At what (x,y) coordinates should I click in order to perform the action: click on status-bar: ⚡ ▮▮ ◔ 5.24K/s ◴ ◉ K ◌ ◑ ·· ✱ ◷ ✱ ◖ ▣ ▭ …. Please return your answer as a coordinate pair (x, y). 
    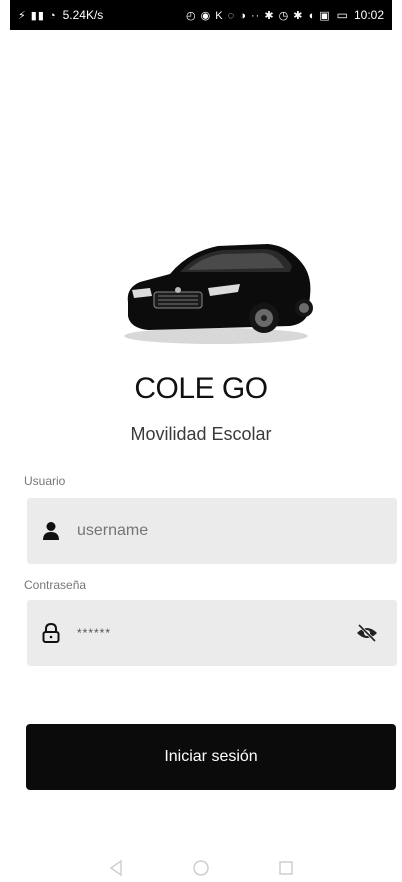
    Looking at the image, I should click on (201, 15).